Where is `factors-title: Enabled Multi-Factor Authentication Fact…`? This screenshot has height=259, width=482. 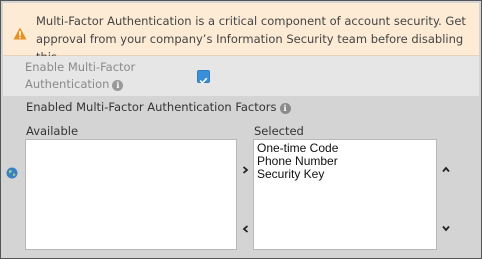 factors-title: Enabled Multi-Factor Authentication Fact… is located at coordinates (158, 107).